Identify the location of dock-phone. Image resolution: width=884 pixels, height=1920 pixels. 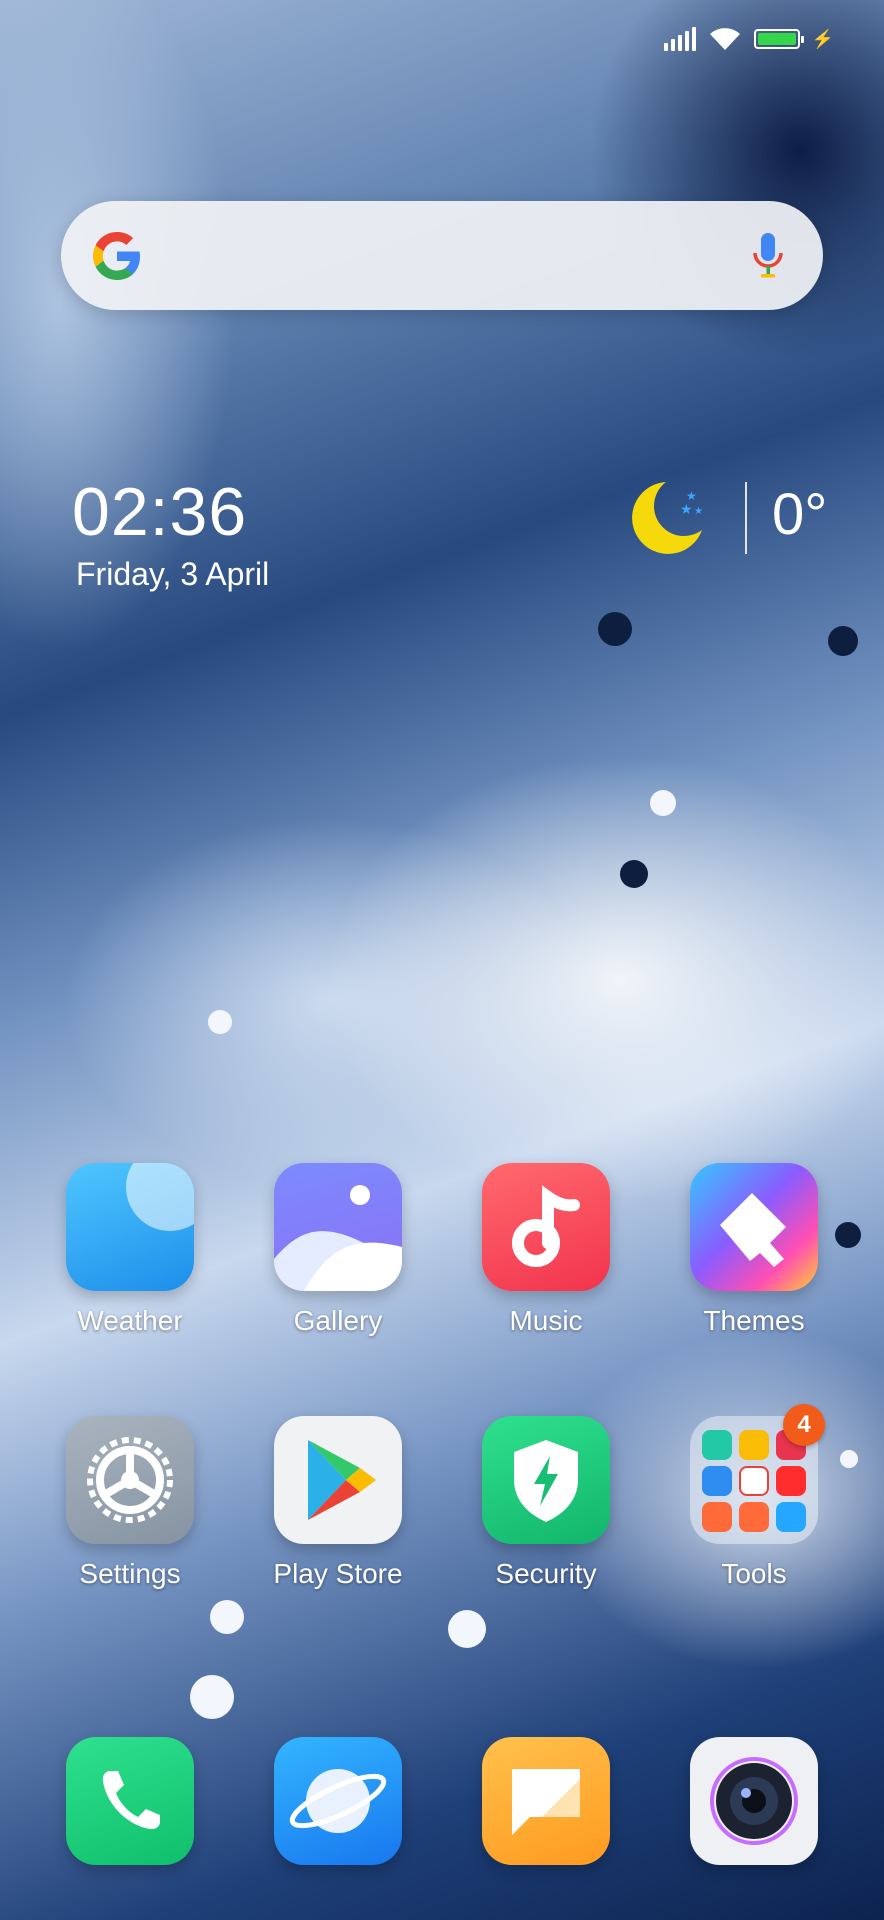
(130, 1801).